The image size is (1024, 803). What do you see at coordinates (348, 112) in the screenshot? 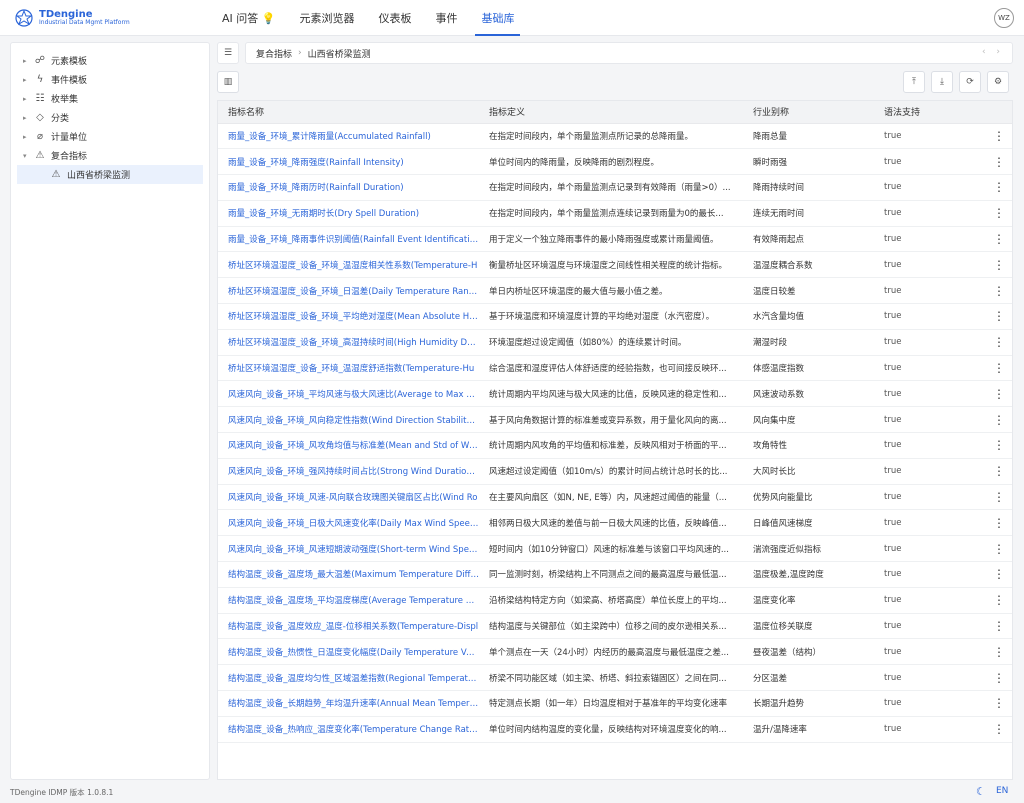
I see `column-header-name: 指标名称` at bounding box center [348, 112].